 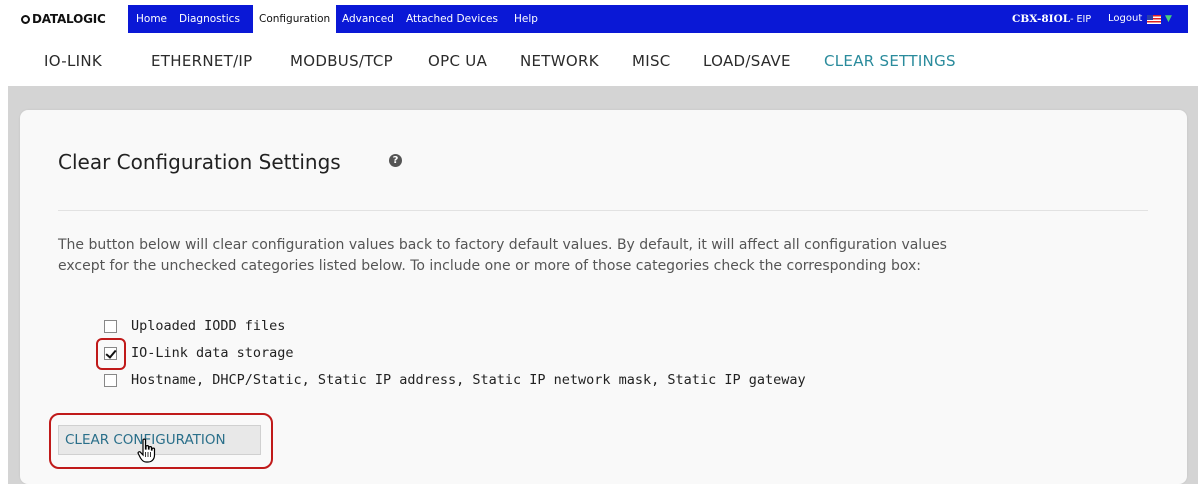 What do you see at coordinates (148, 451) in the screenshot?
I see `hand-pointer-icon` at bounding box center [148, 451].